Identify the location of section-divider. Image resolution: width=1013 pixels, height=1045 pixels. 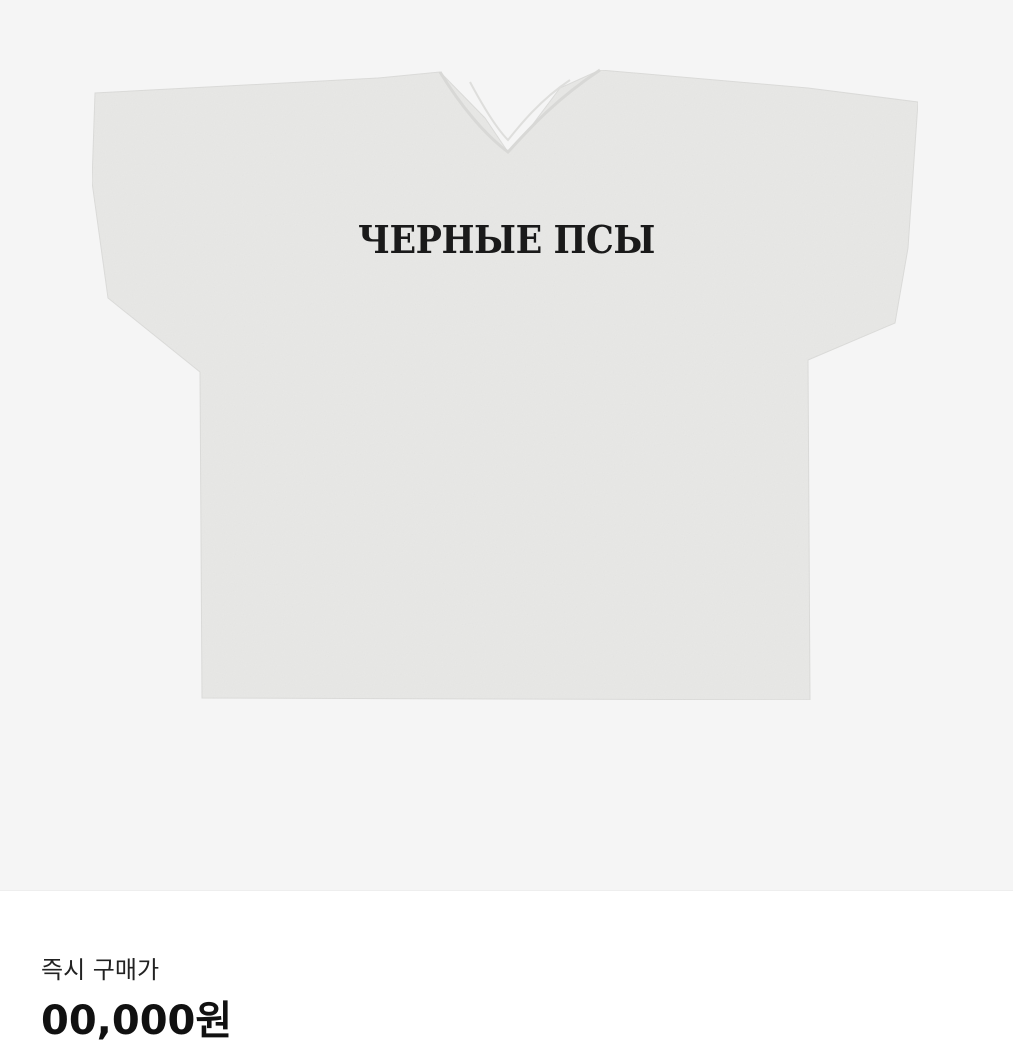
(506, 890).